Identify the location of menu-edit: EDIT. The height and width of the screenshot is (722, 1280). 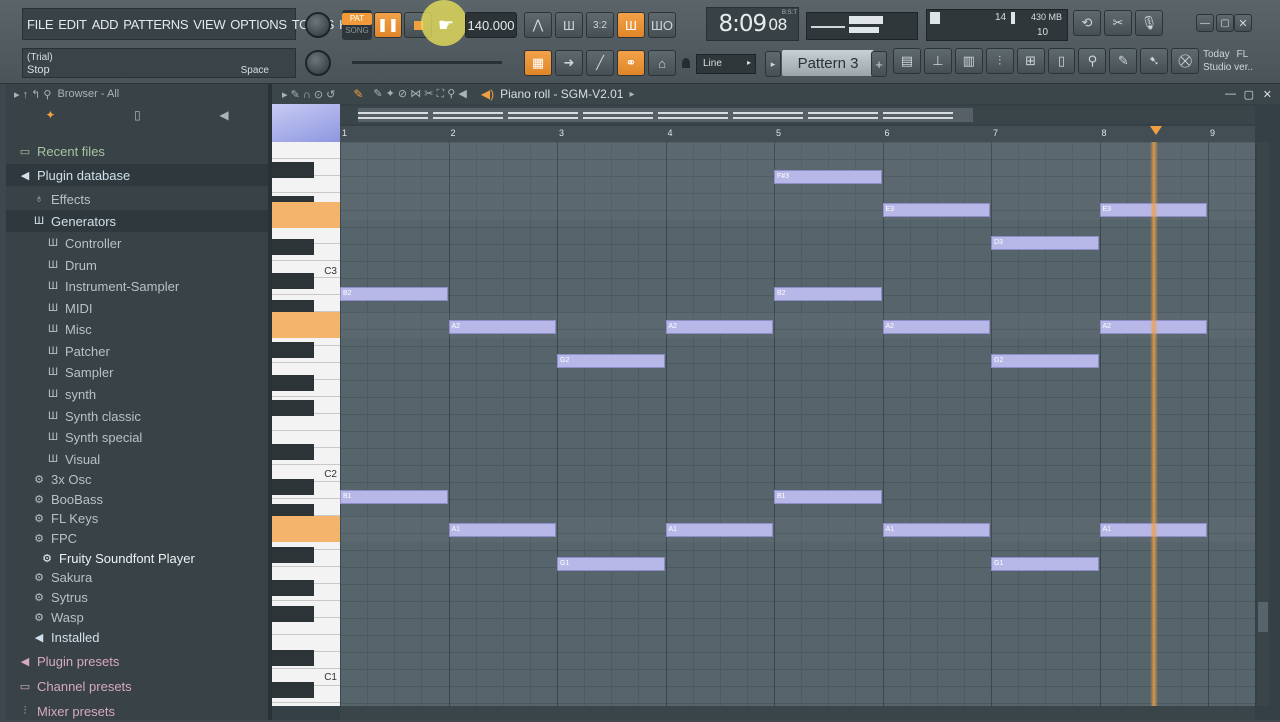
(72, 24).